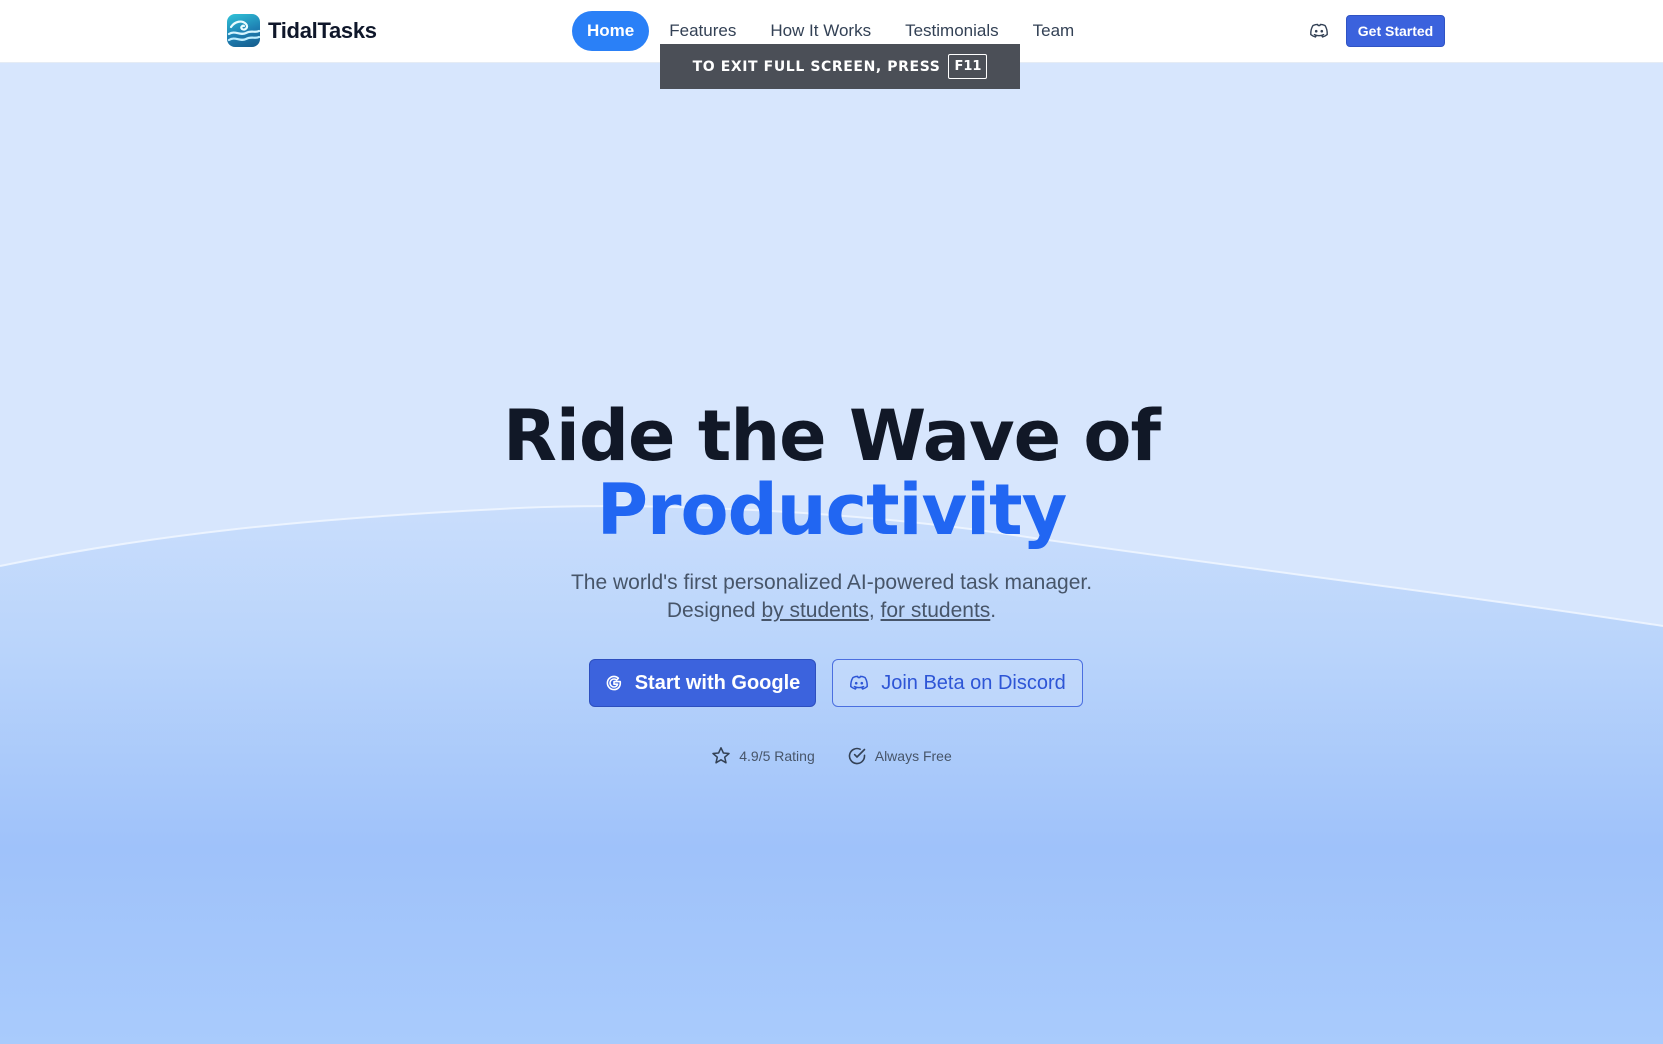 The image size is (1663, 1044). I want to click on get-started-button: Get Started, so click(1395, 31).